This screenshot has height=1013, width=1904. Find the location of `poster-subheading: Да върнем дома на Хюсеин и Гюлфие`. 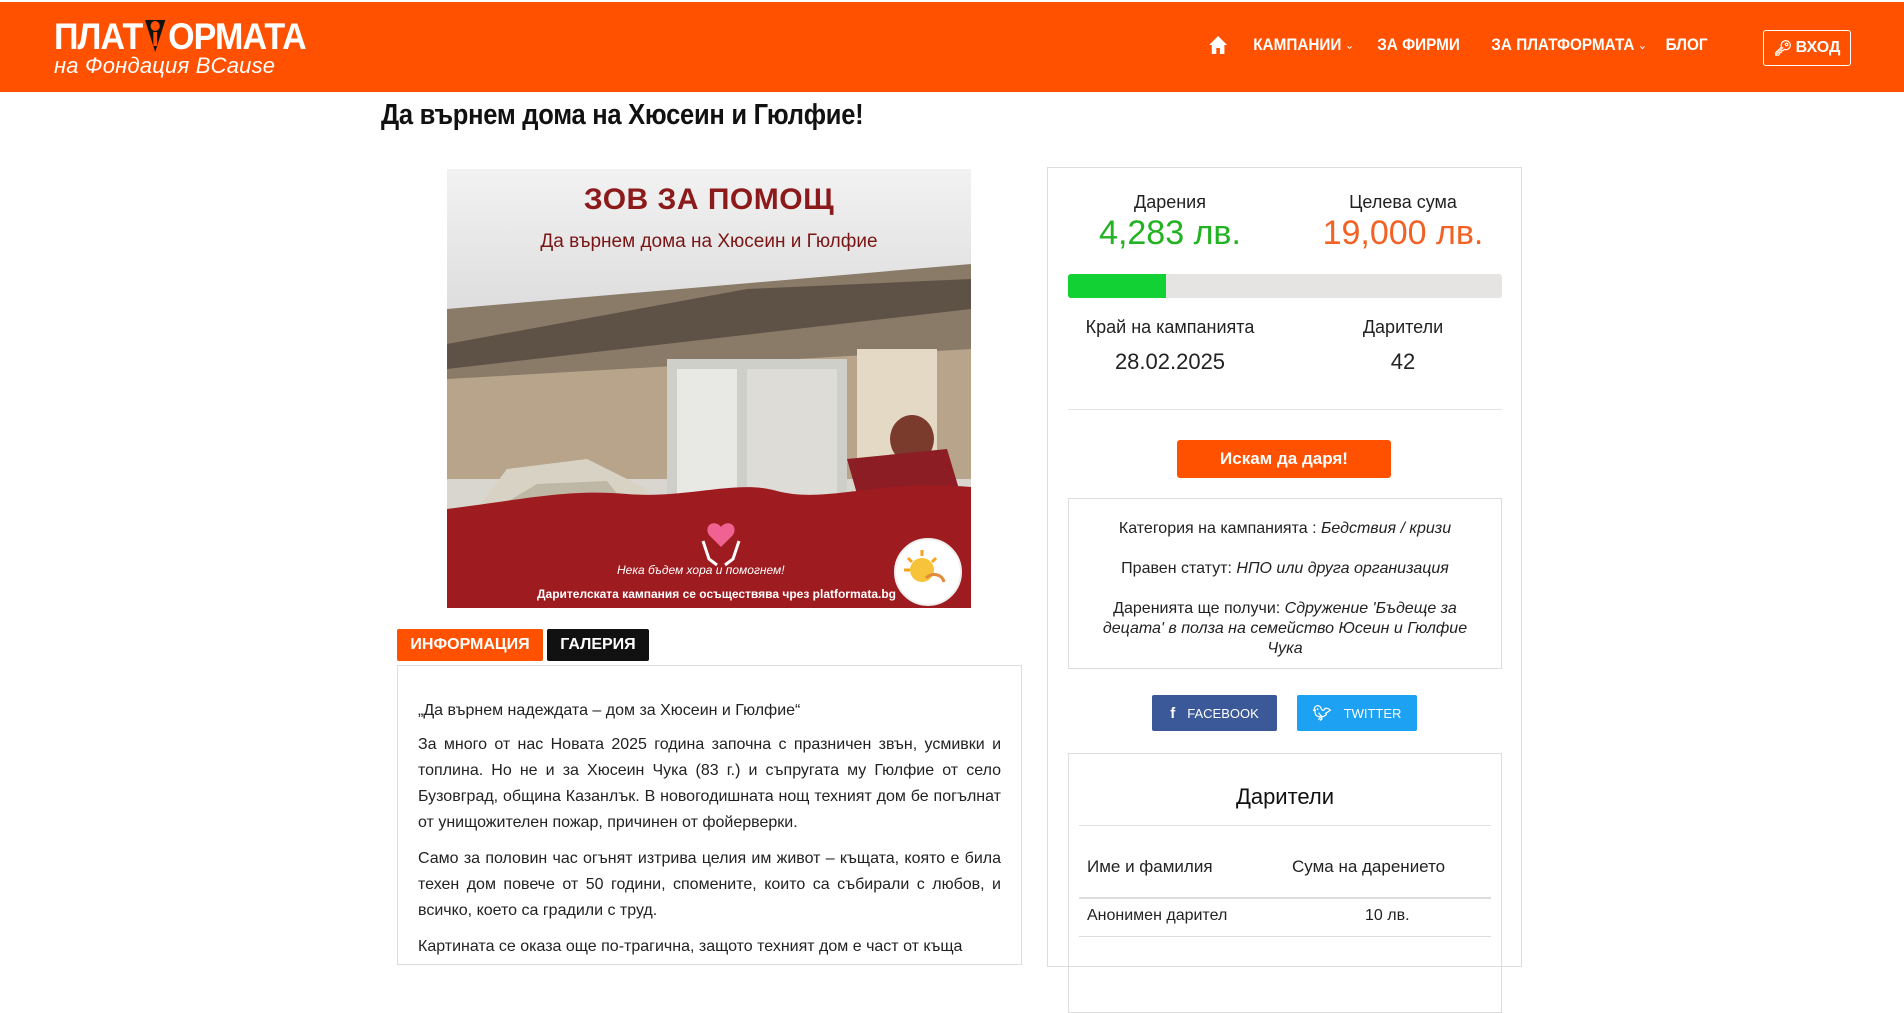

poster-subheading: Да върнем дома на Хюсеин и Гюлфие is located at coordinates (709, 241).